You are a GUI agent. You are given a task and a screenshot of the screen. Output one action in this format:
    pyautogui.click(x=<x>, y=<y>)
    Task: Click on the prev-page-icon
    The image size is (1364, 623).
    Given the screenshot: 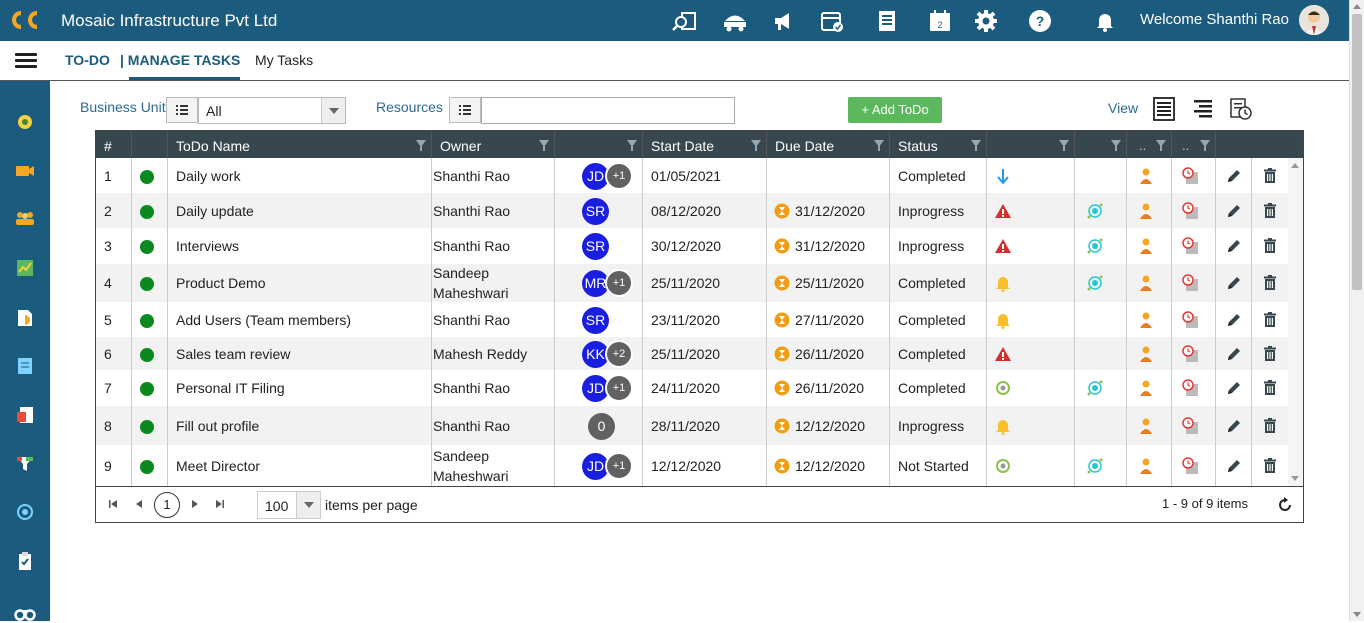 What is the action you would take?
    pyautogui.click(x=139, y=504)
    